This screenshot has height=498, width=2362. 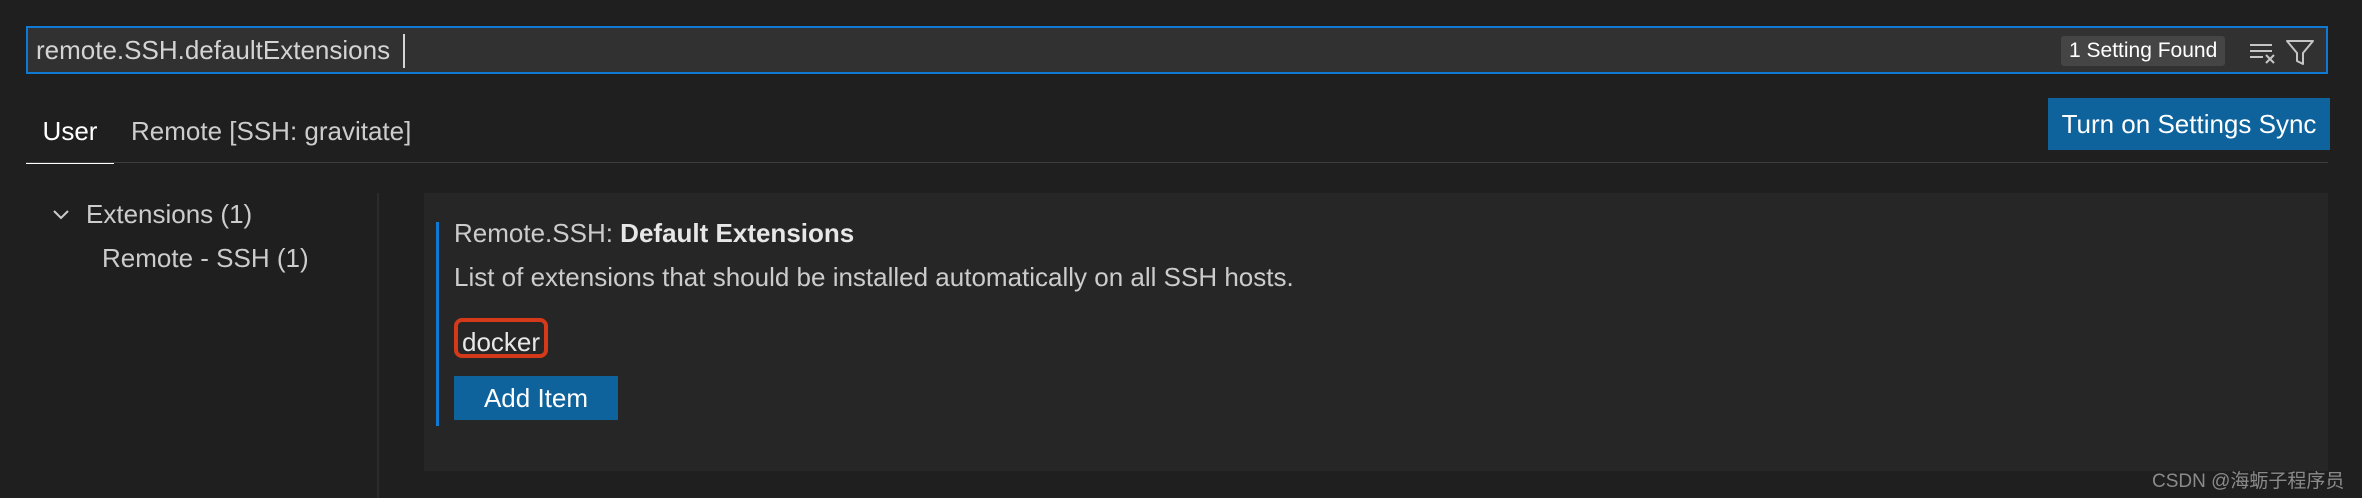 What do you see at coordinates (536, 398) in the screenshot?
I see `add-item-button: Add Item` at bounding box center [536, 398].